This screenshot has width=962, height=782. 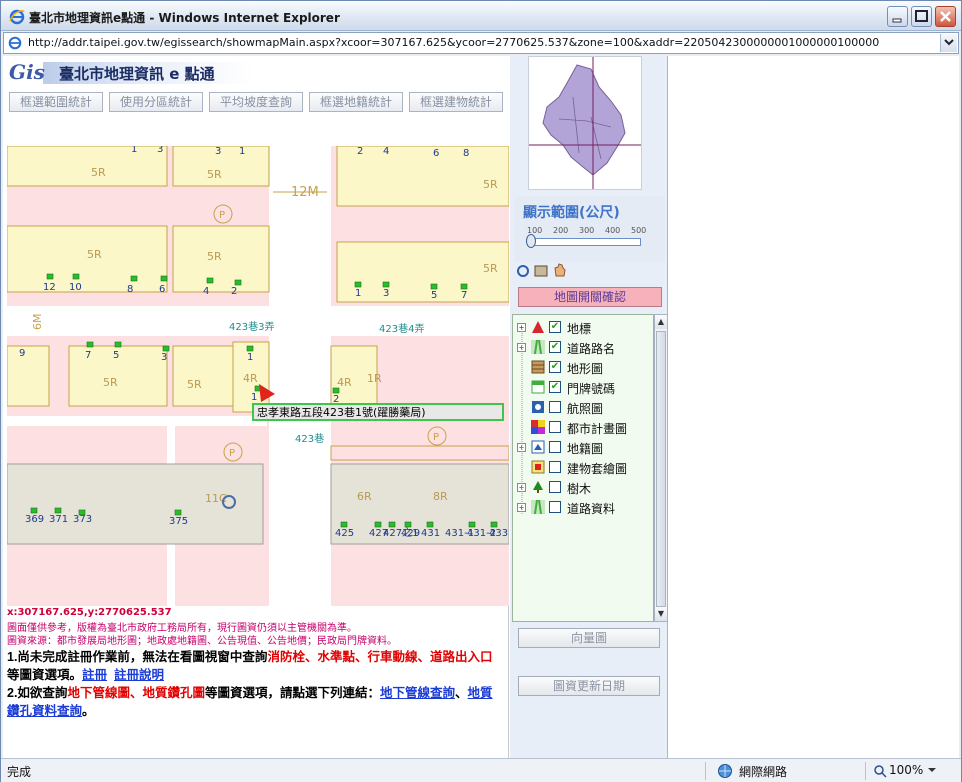 I want to click on site-banner: Gis 臺北市地理資訊 e 點通, so click(x=256, y=73).